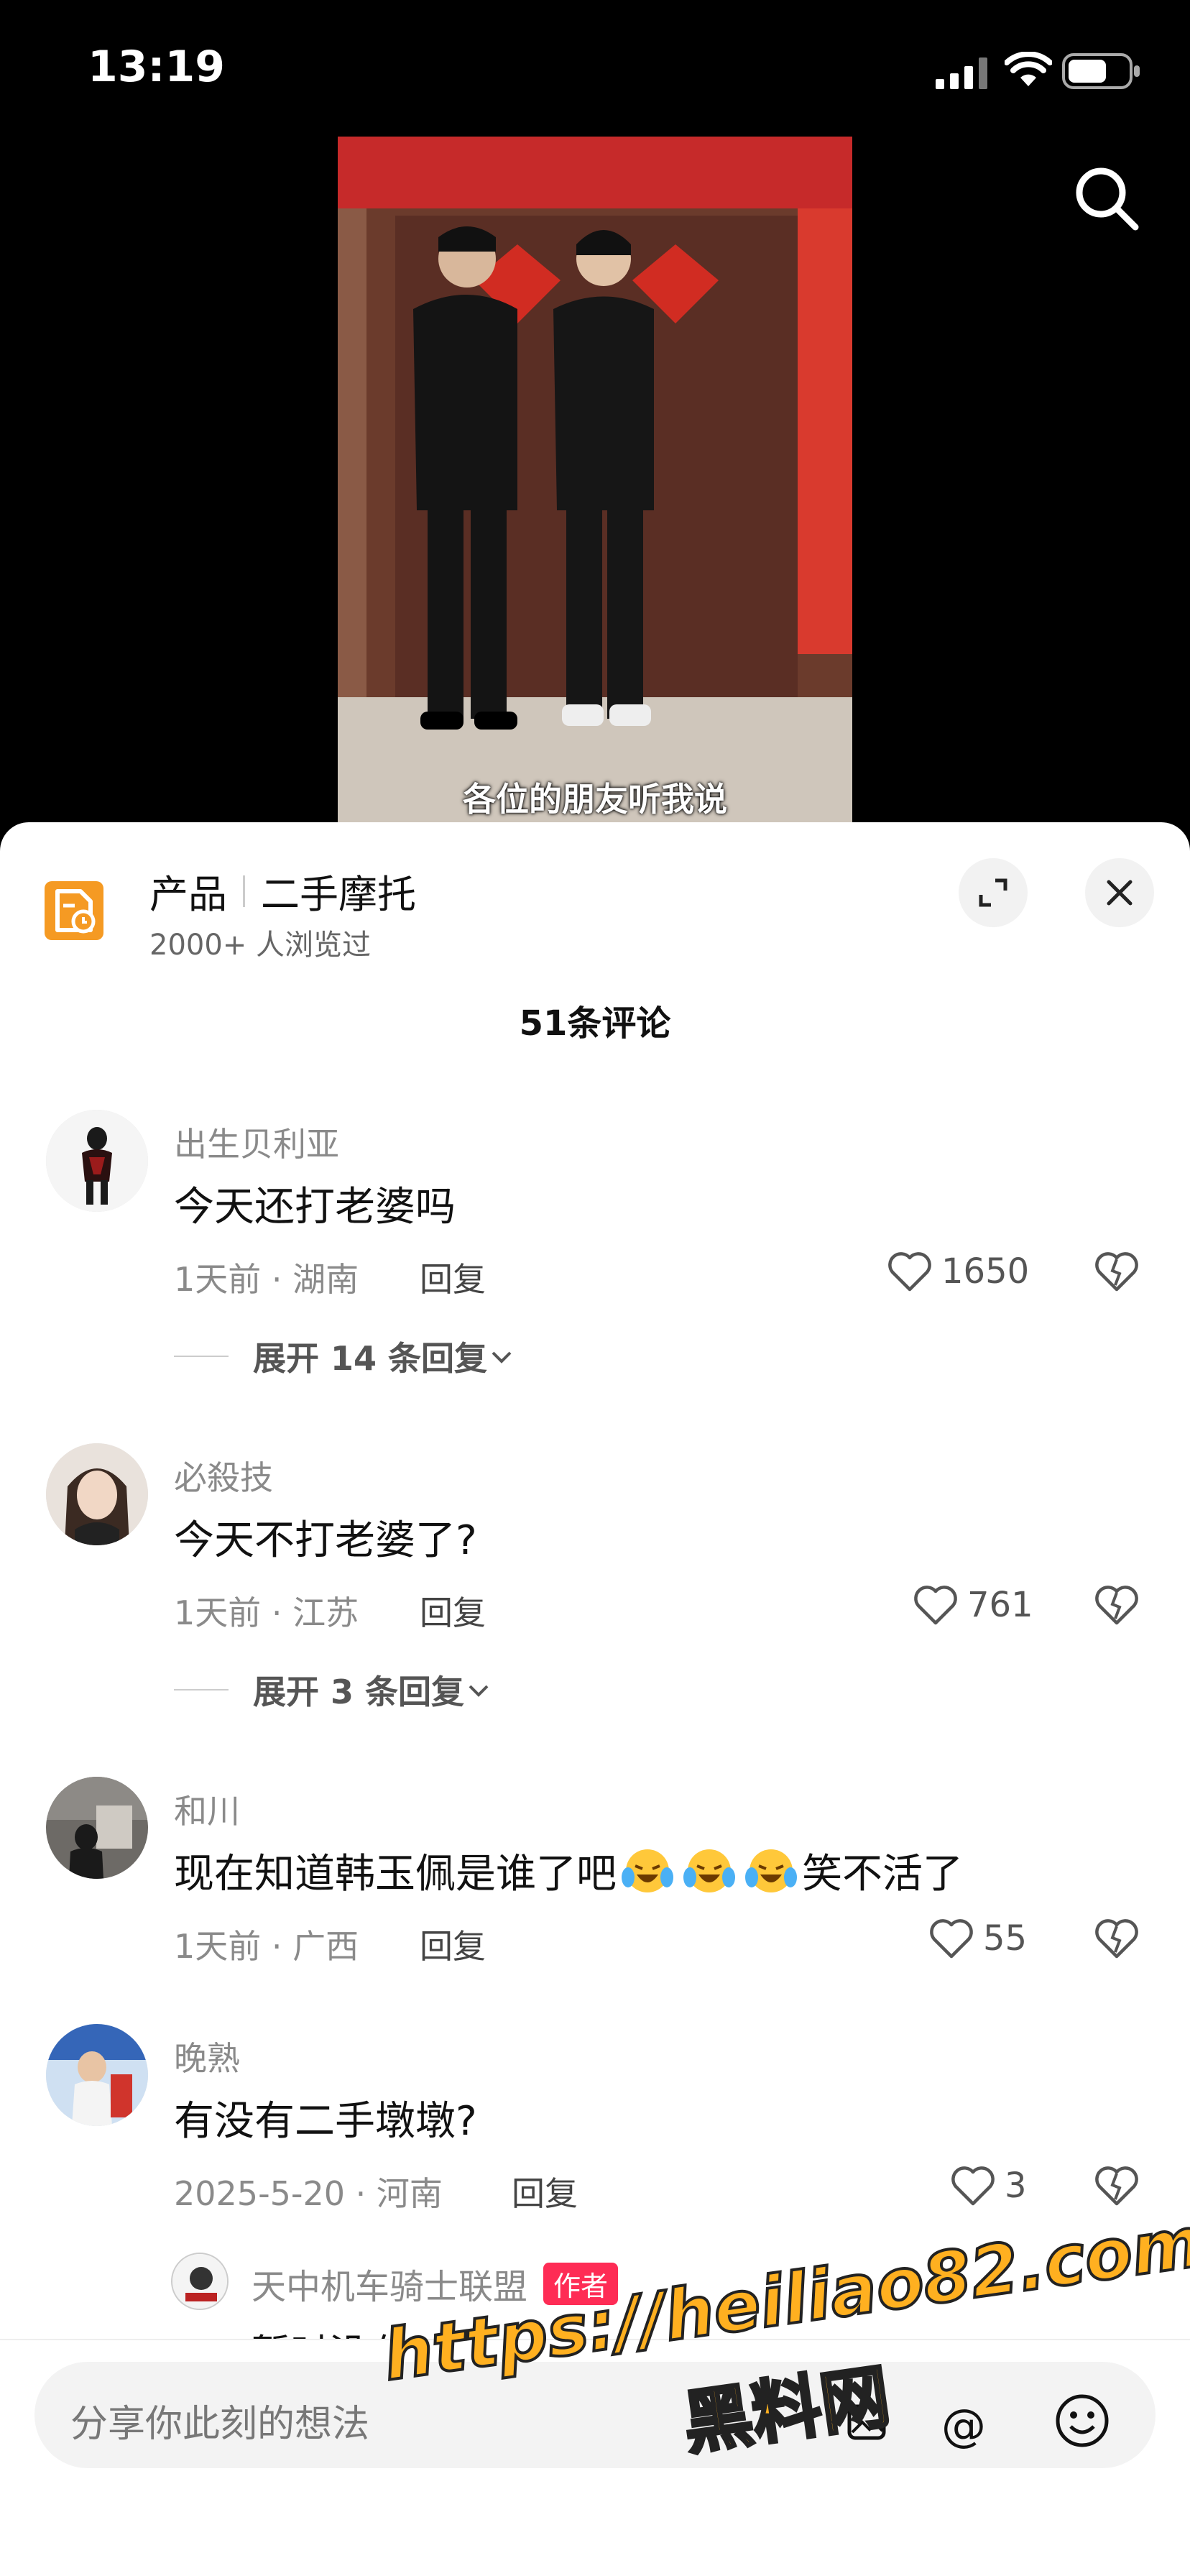 The height and width of the screenshot is (2576, 1190). I want to click on expand-icon, so click(993, 892).